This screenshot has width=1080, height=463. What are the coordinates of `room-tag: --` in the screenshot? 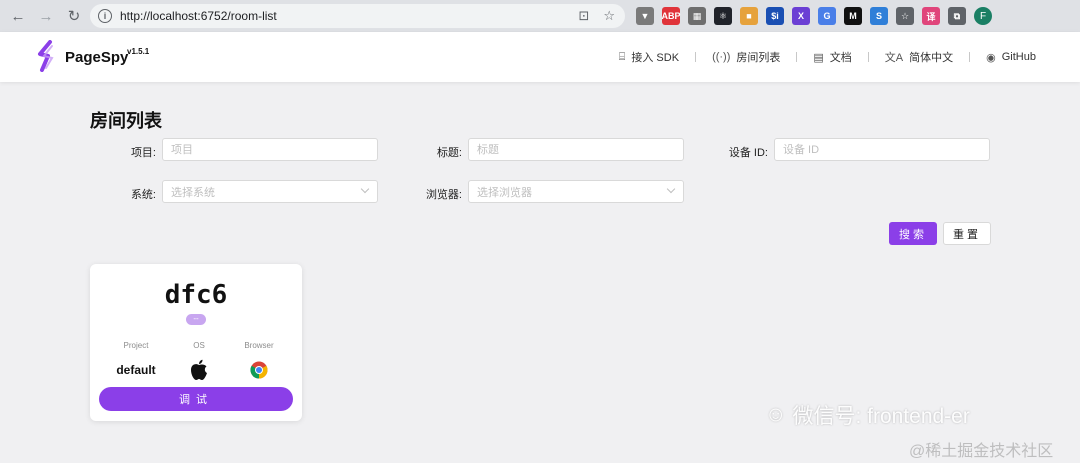 It's located at (196, 319).